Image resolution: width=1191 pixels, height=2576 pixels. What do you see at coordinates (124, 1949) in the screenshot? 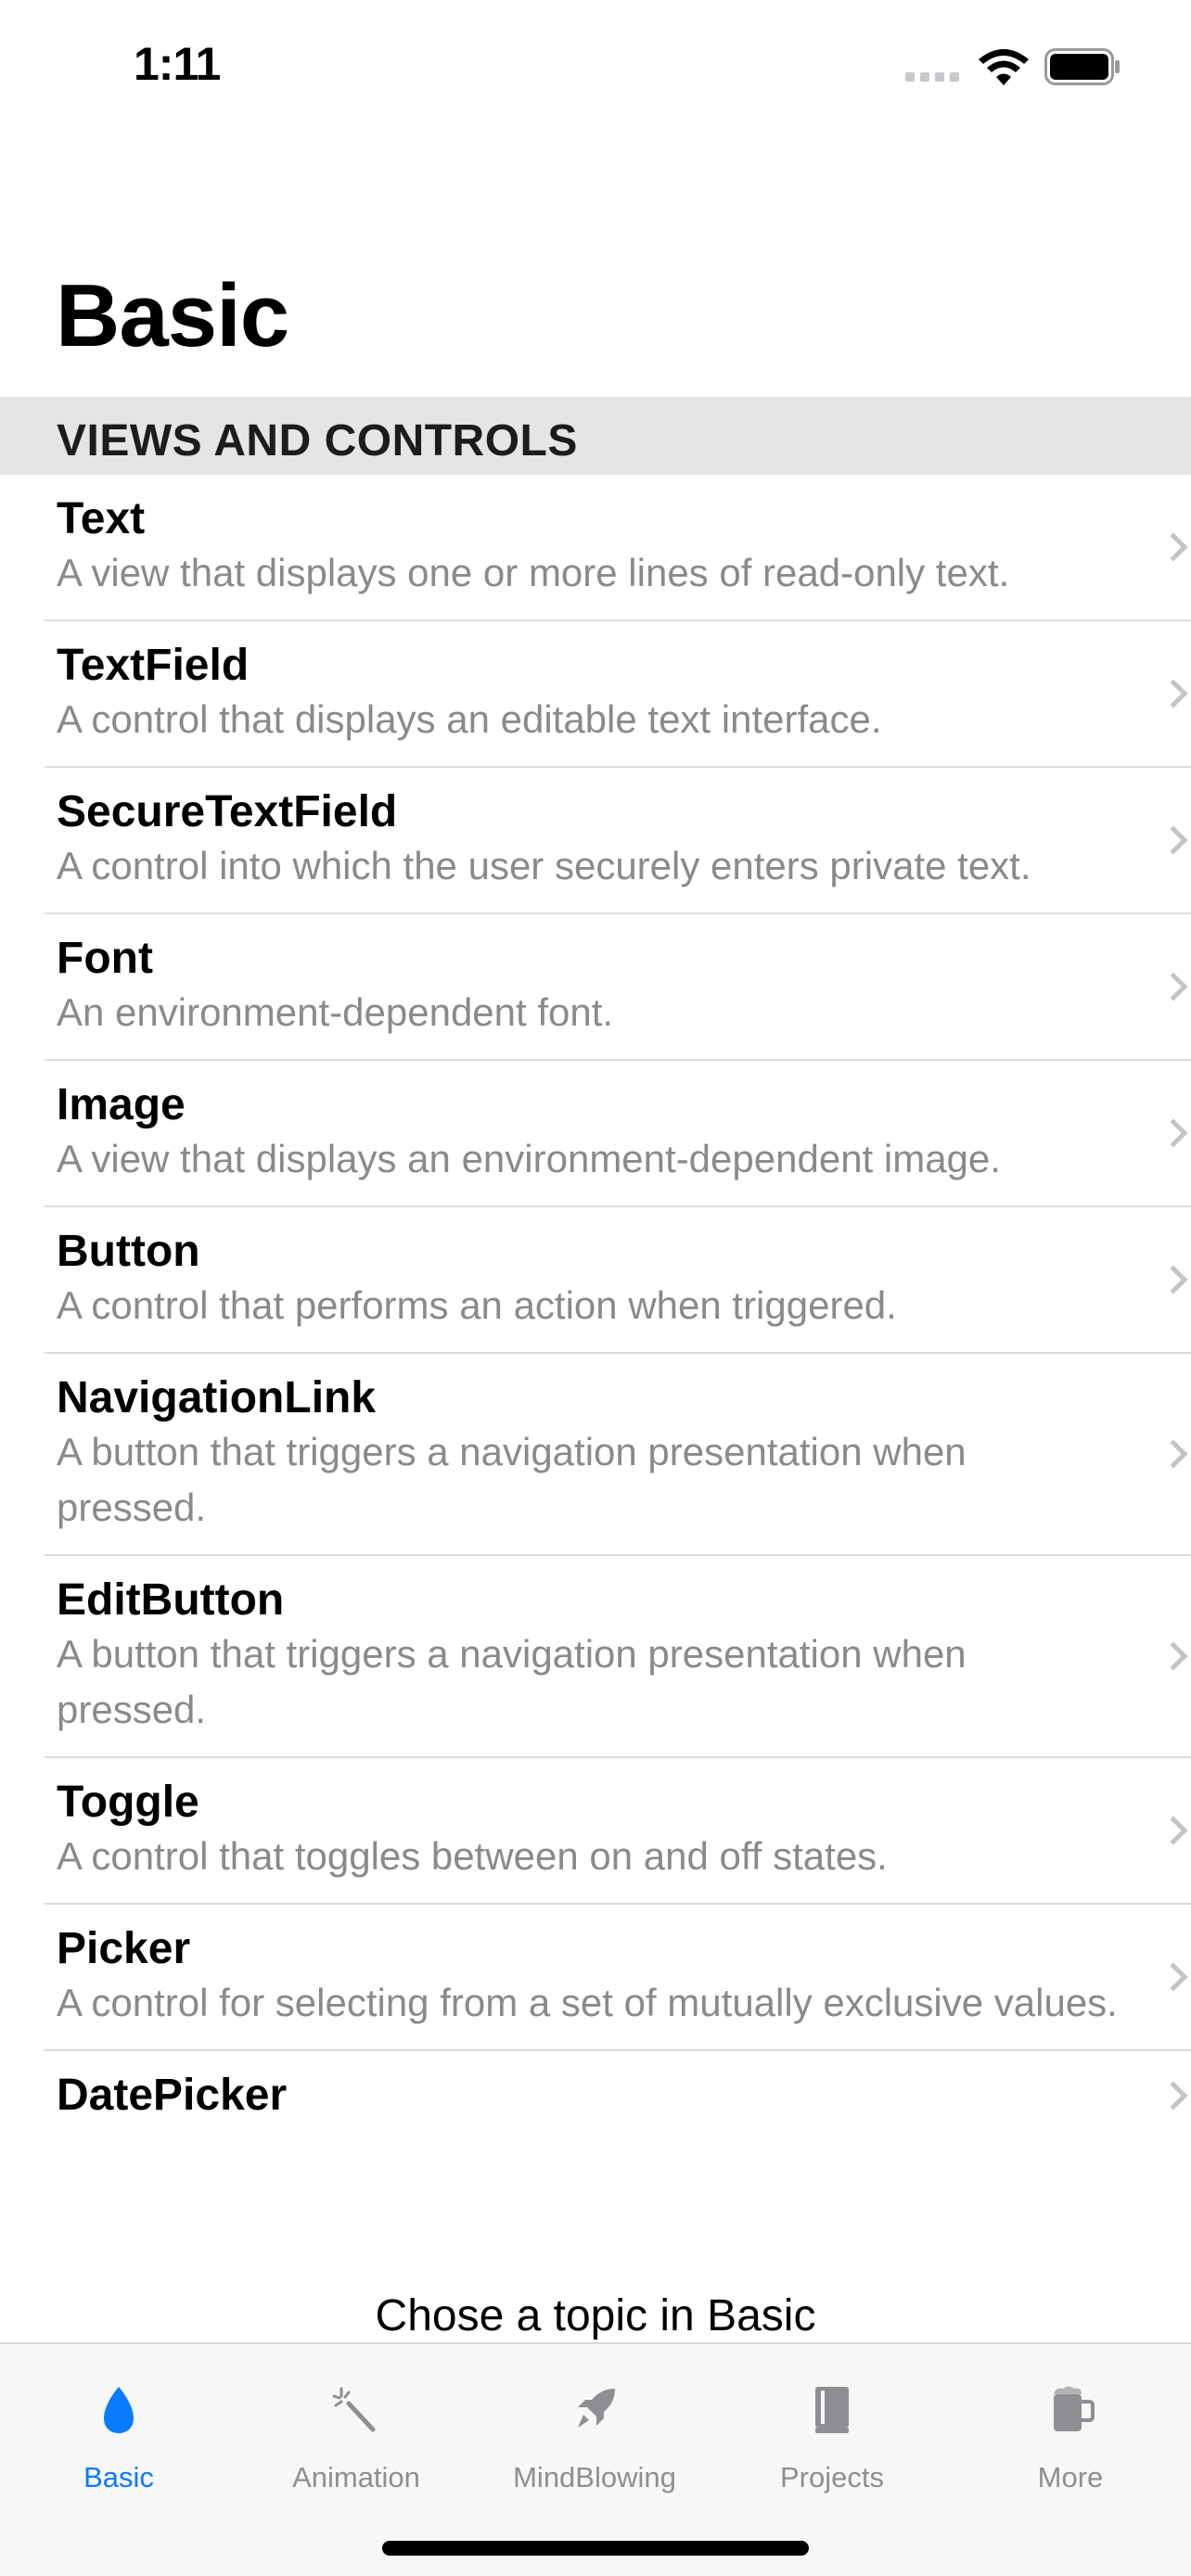
I see `list-item-title: Picker` at bounding box center [124, 1949].